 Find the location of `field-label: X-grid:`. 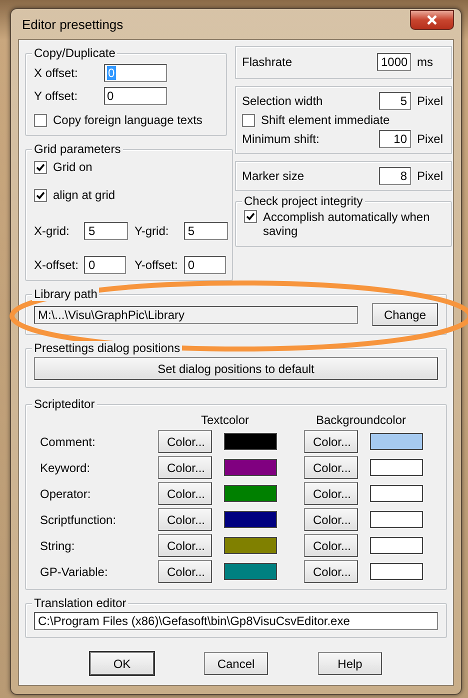

field-label: X-grid: is located at coordinates (52, 231).